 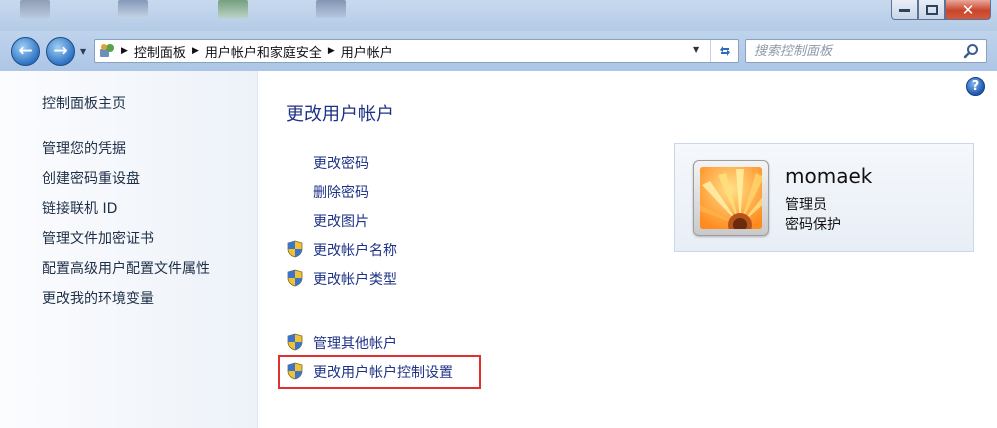 What do you see at coordinates (341, 163) in the screenshot?
I see `change-password-link: 更改密码` at bounding box center [341, 163].